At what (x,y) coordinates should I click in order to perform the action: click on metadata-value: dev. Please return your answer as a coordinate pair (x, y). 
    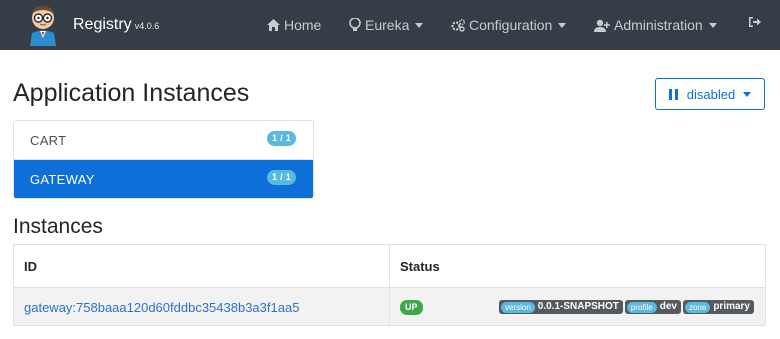
    Looking at the image, I should click on (668, 306).